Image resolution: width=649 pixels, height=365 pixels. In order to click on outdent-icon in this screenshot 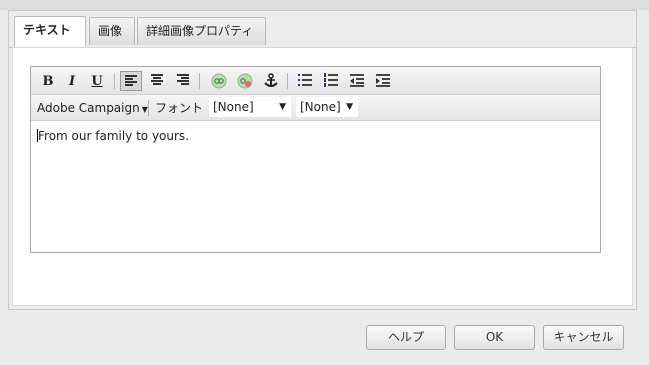, I will do `click(357, 80)`.